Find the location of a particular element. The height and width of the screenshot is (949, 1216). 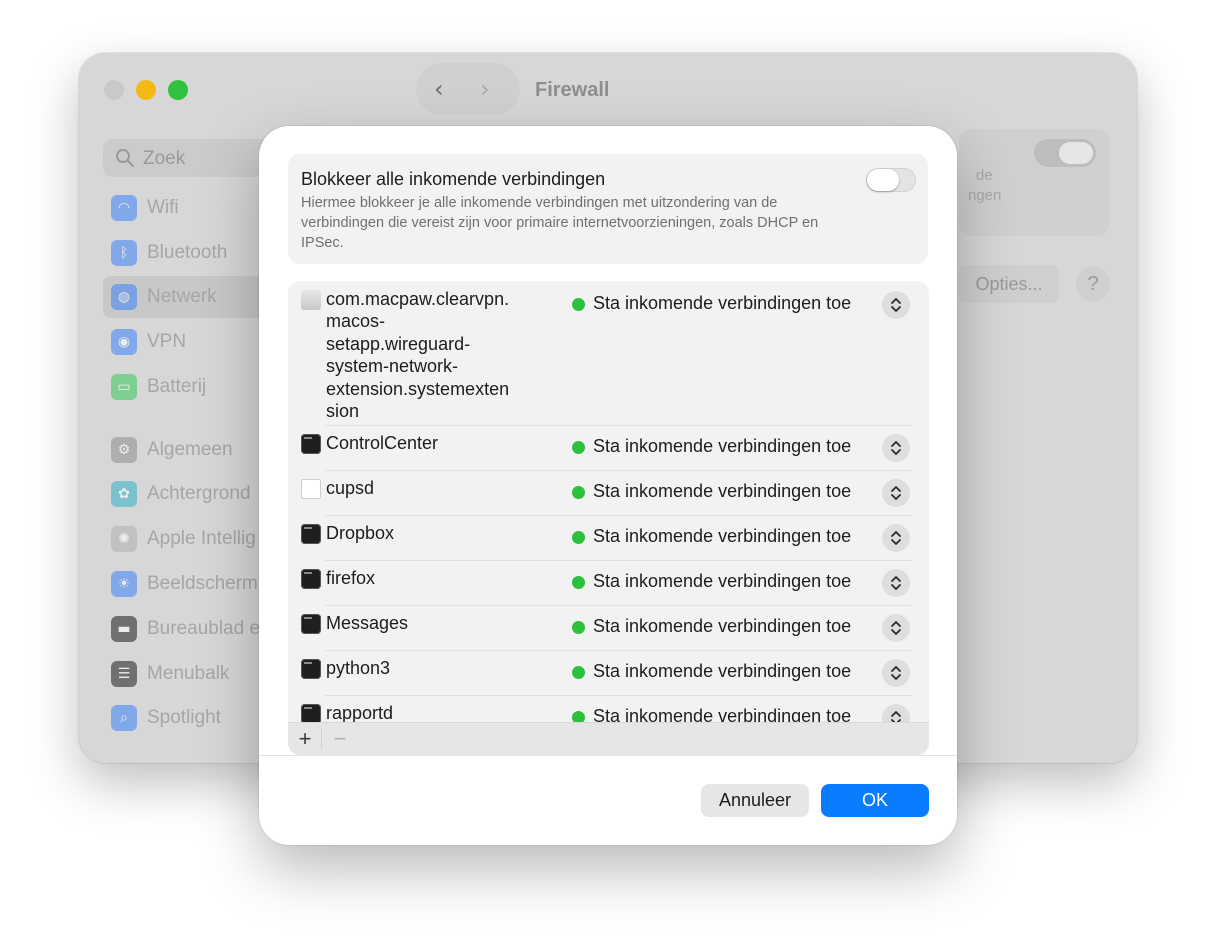

sidebar-item-algemeen: ⚙ Algemeen is located at coordinates (188, 450).